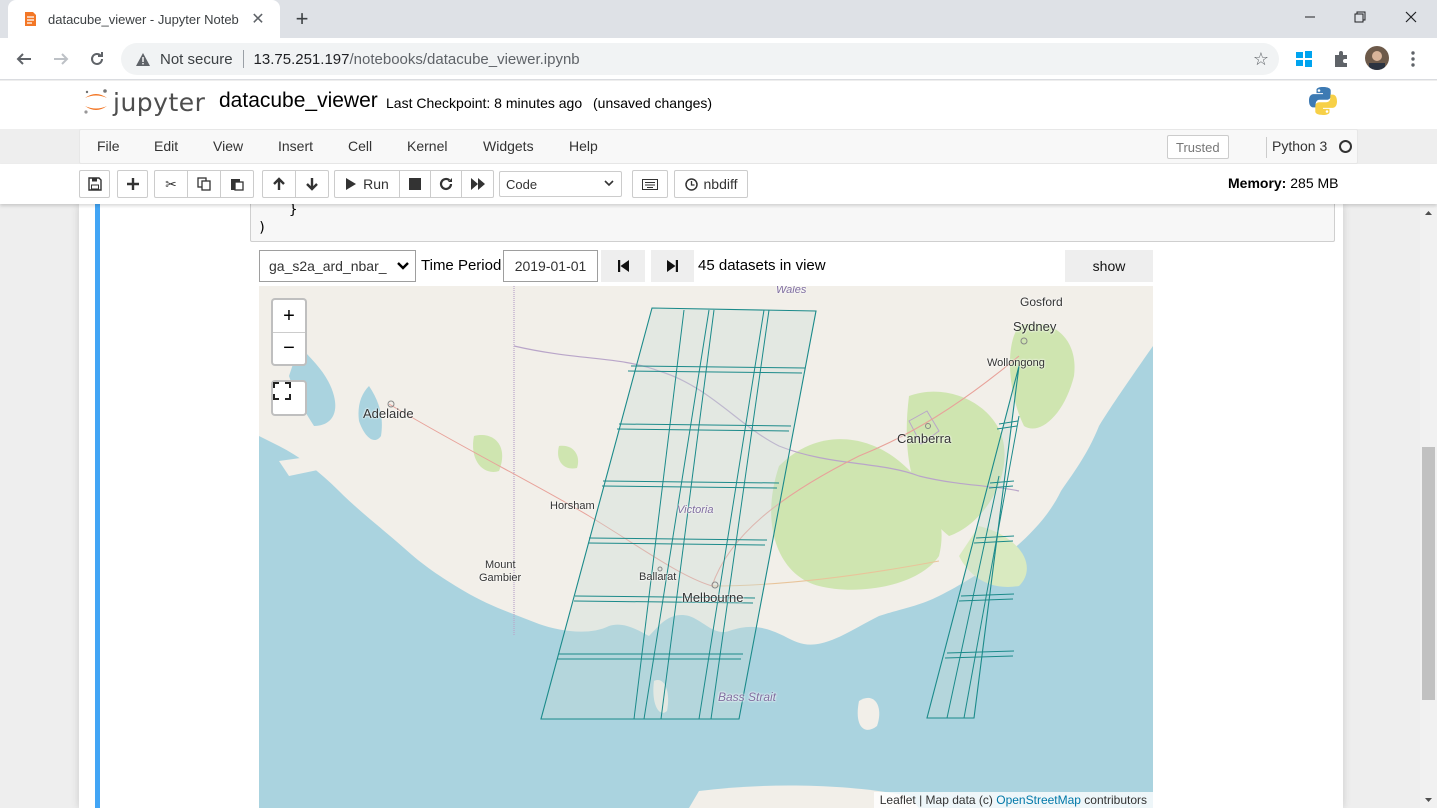 Image resolution: width=1437 pixels, height=808 pixels. What do you see at coordinates (500, 565) in the screenshot?
I see `map-label-mount: Mount` at bounding box center [500, 565].